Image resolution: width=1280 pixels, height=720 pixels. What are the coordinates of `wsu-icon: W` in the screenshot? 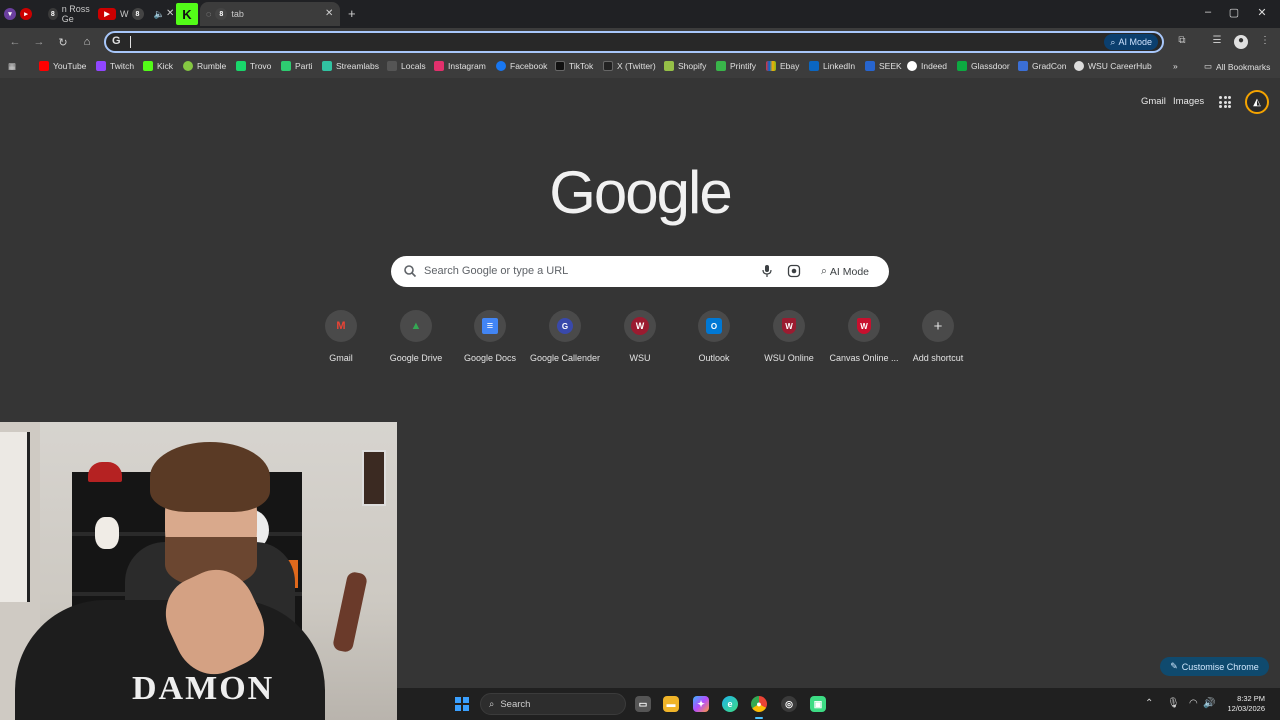 It's located at (640, 326).